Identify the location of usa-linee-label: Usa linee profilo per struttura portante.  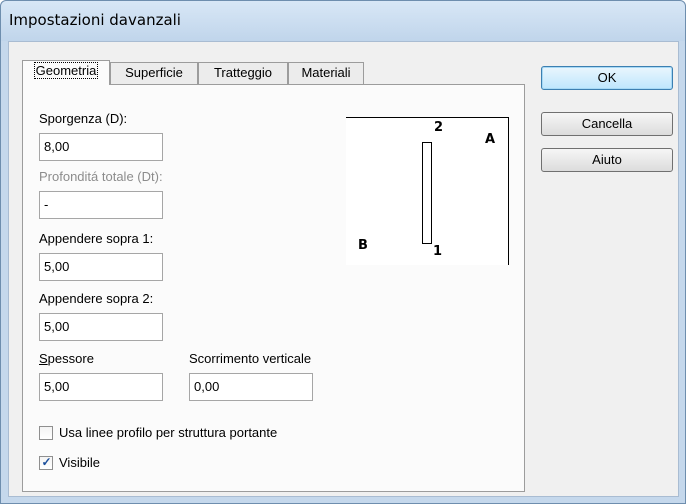
(168, 432).